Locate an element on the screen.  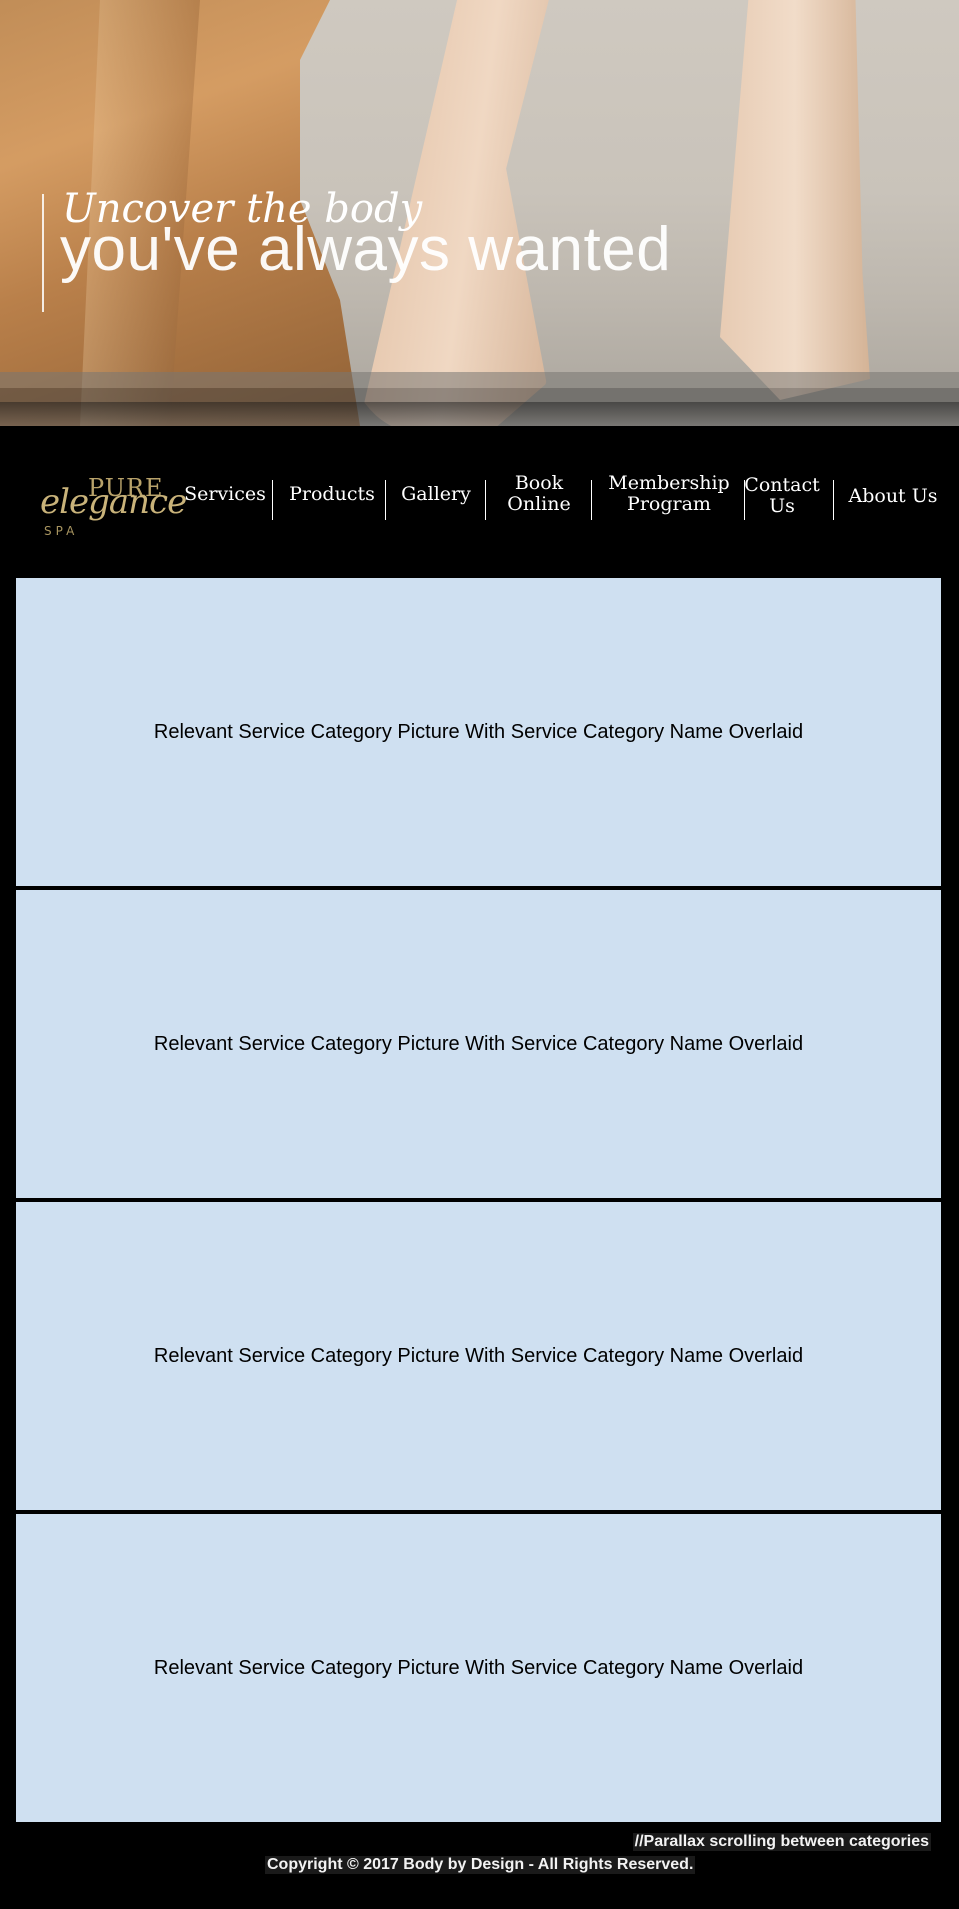
nav-item-products: Products is located at coordinates (332, 494).